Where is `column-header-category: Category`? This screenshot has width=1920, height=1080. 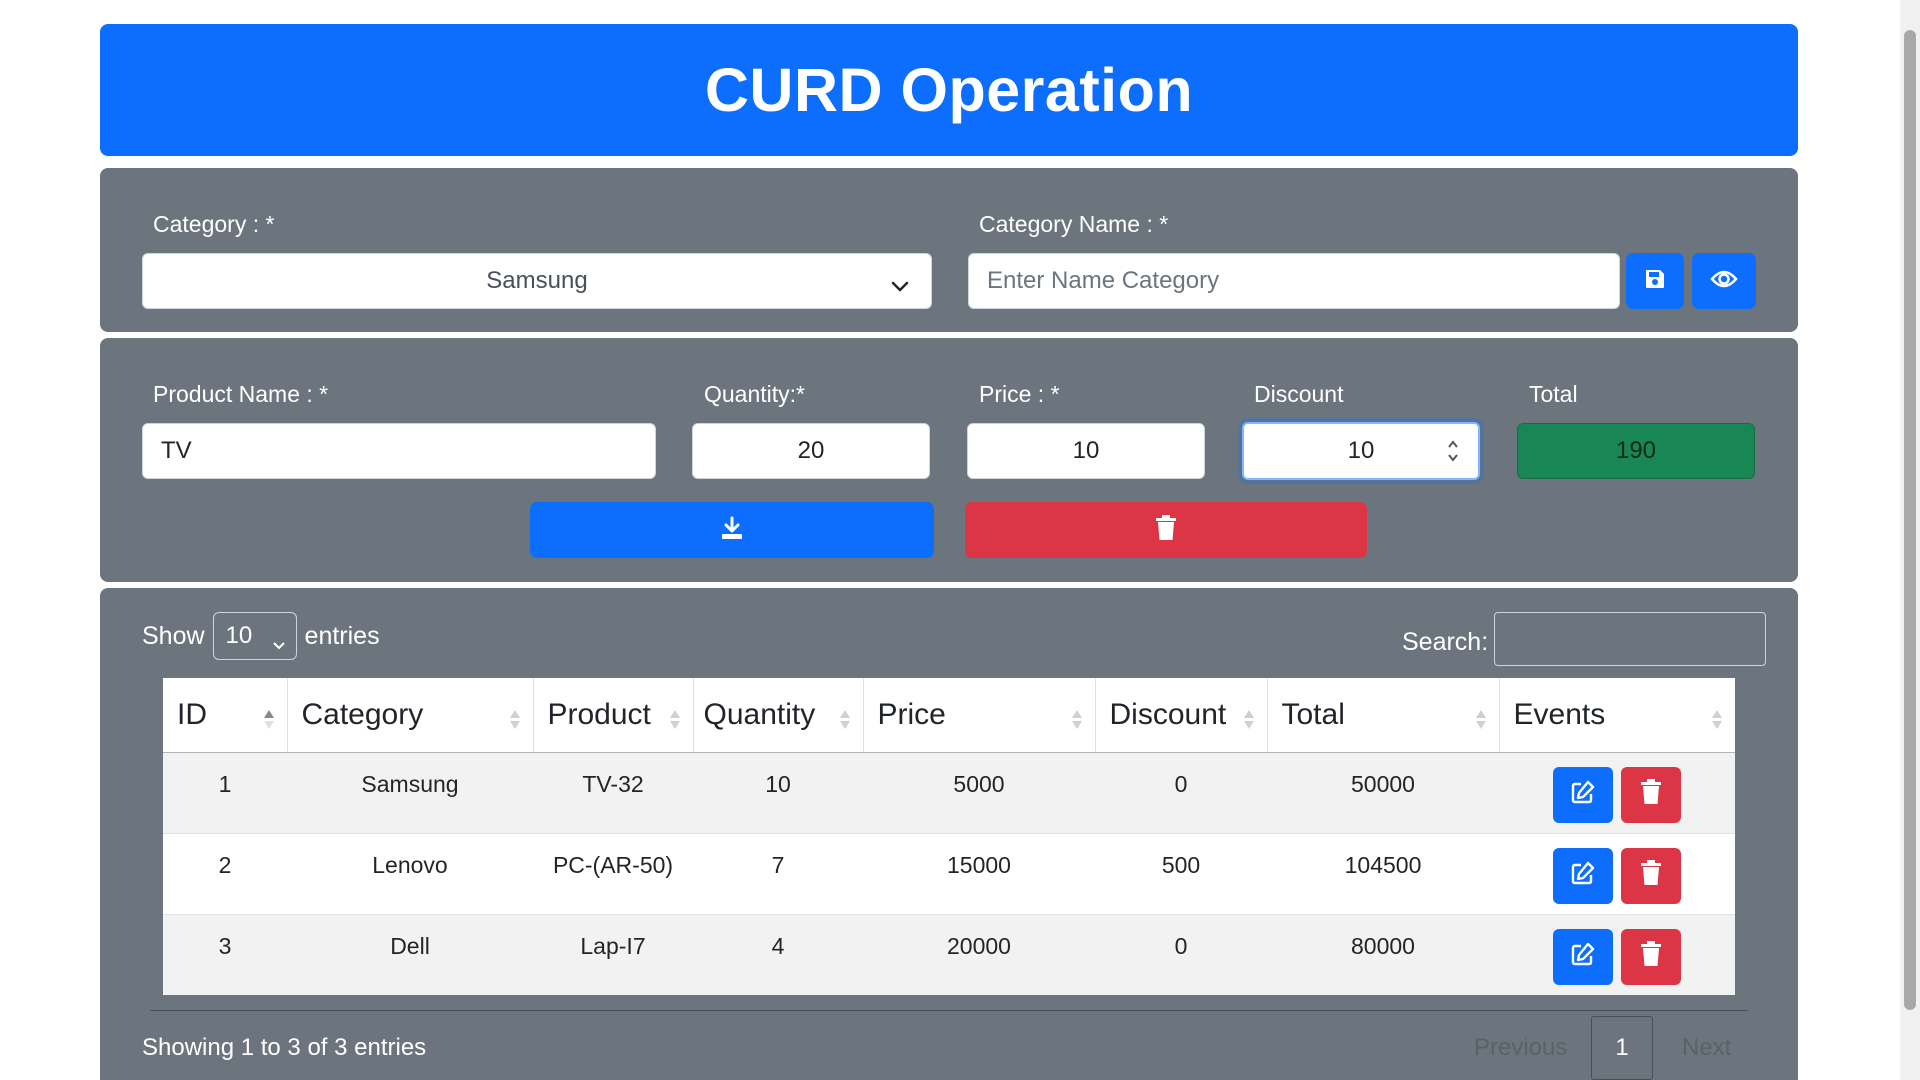
column-header-category: Category is located at coordinates (410, 715).